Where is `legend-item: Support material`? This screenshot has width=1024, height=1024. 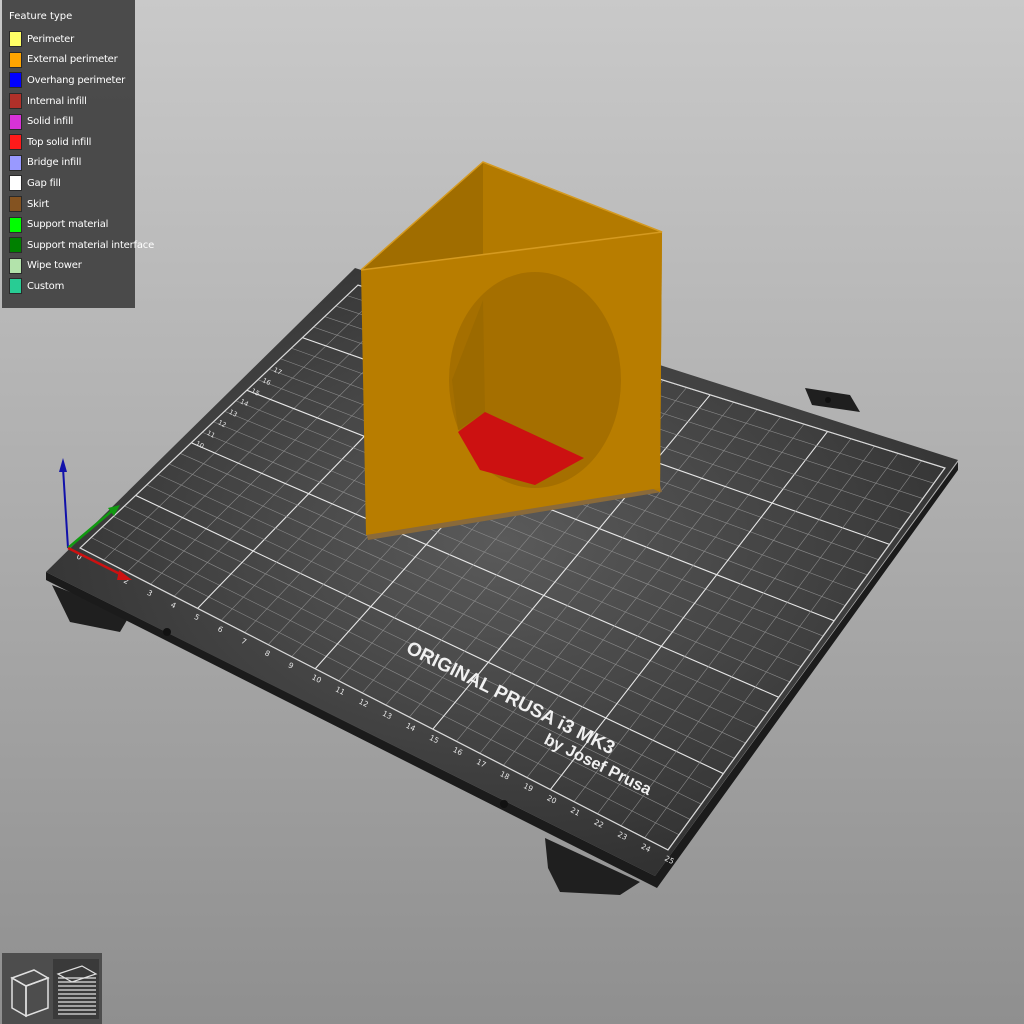
legend-item: Support material is located at coordinates (72, 224).